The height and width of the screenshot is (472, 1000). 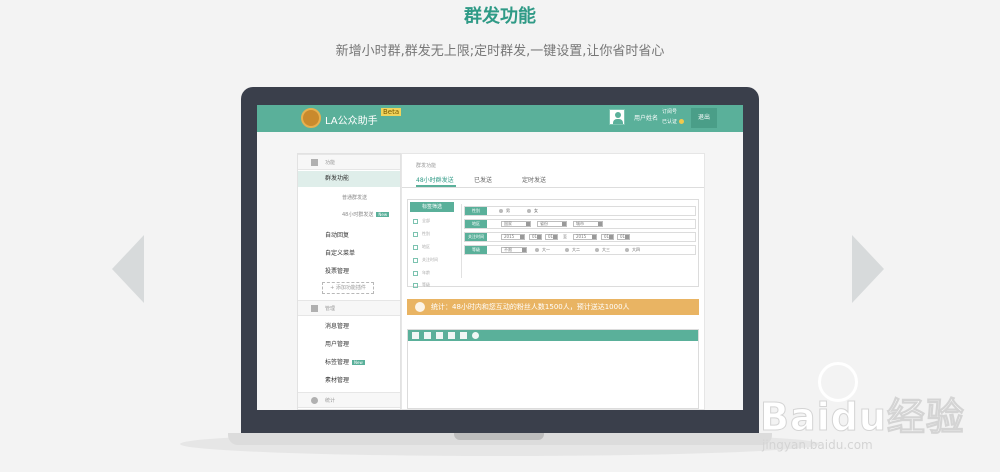 I want to click on filter-row-gender: 性别 男 女, so click(x=580, y=211).